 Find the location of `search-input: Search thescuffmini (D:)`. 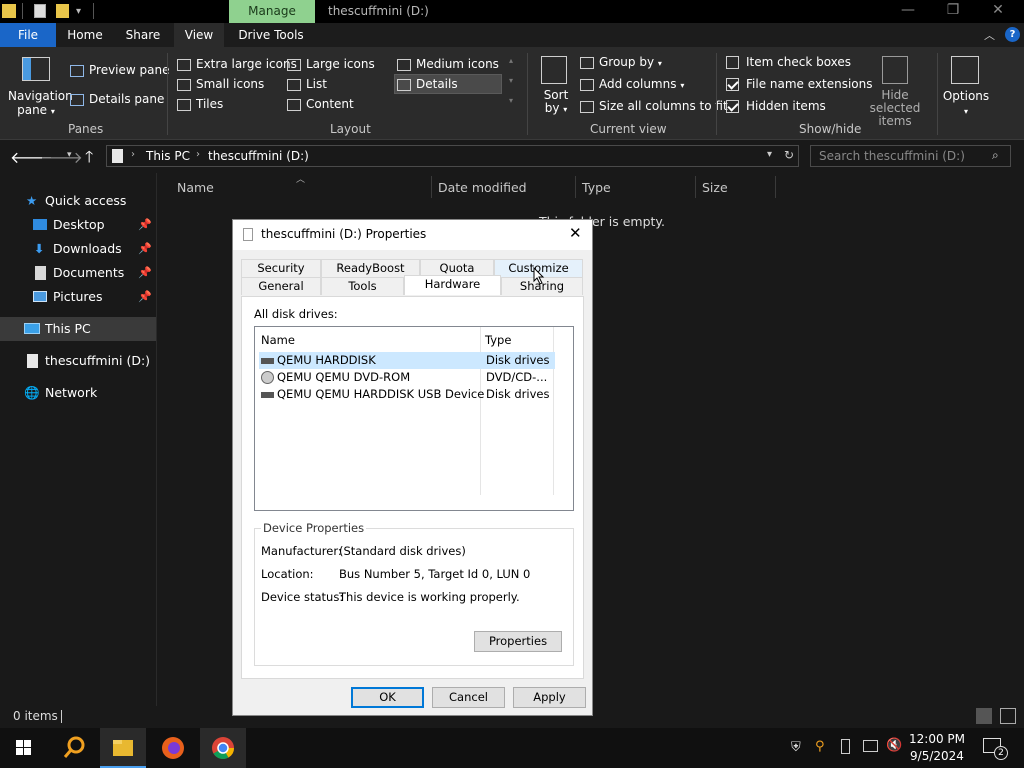

search-input: Search thescuffmini (D:) is located at coordinates (892, 156).